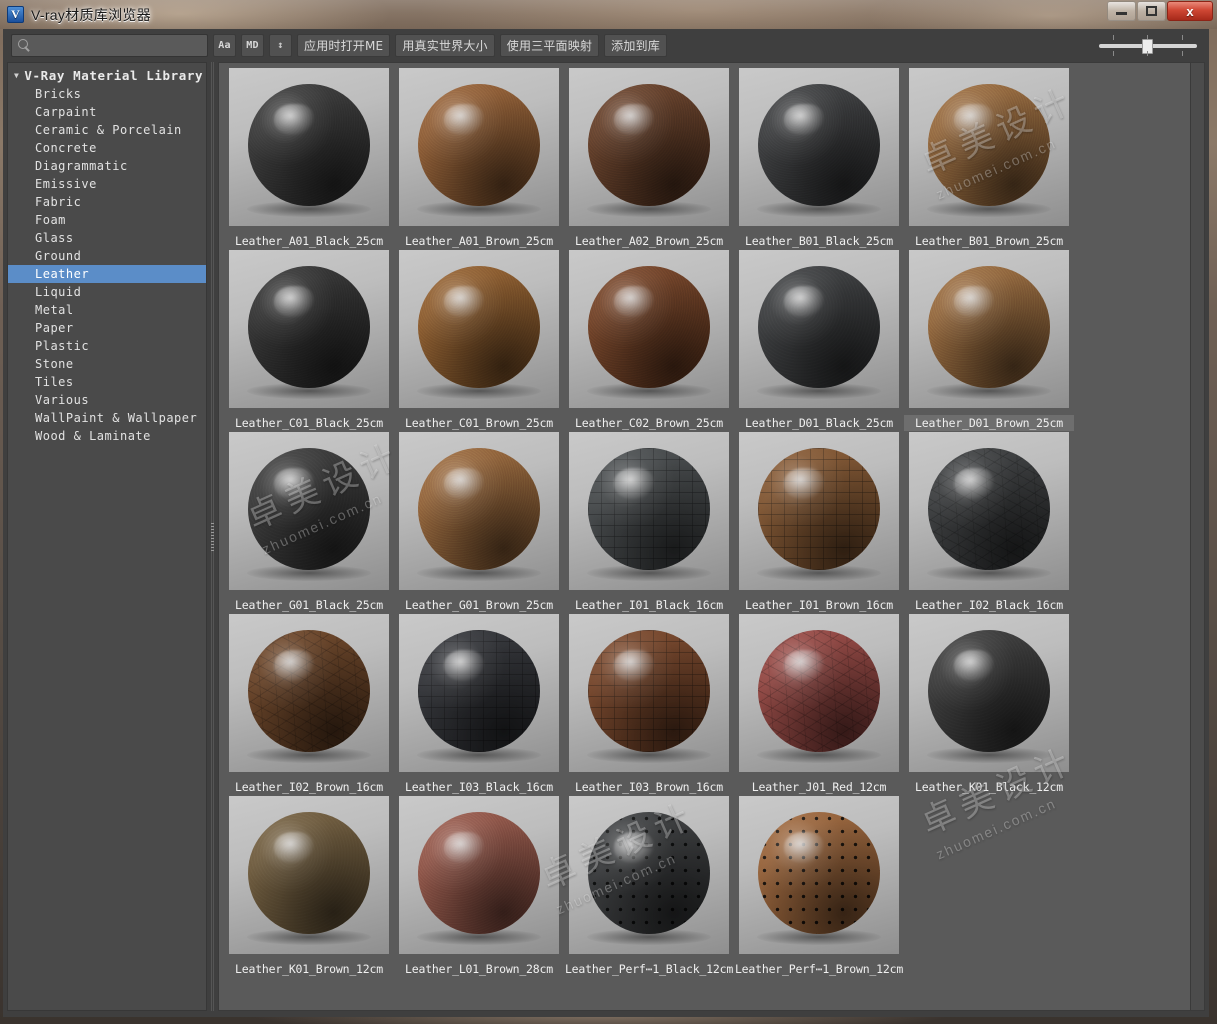  I want to click on sidebar-item-various: Various, so click(107, 400).